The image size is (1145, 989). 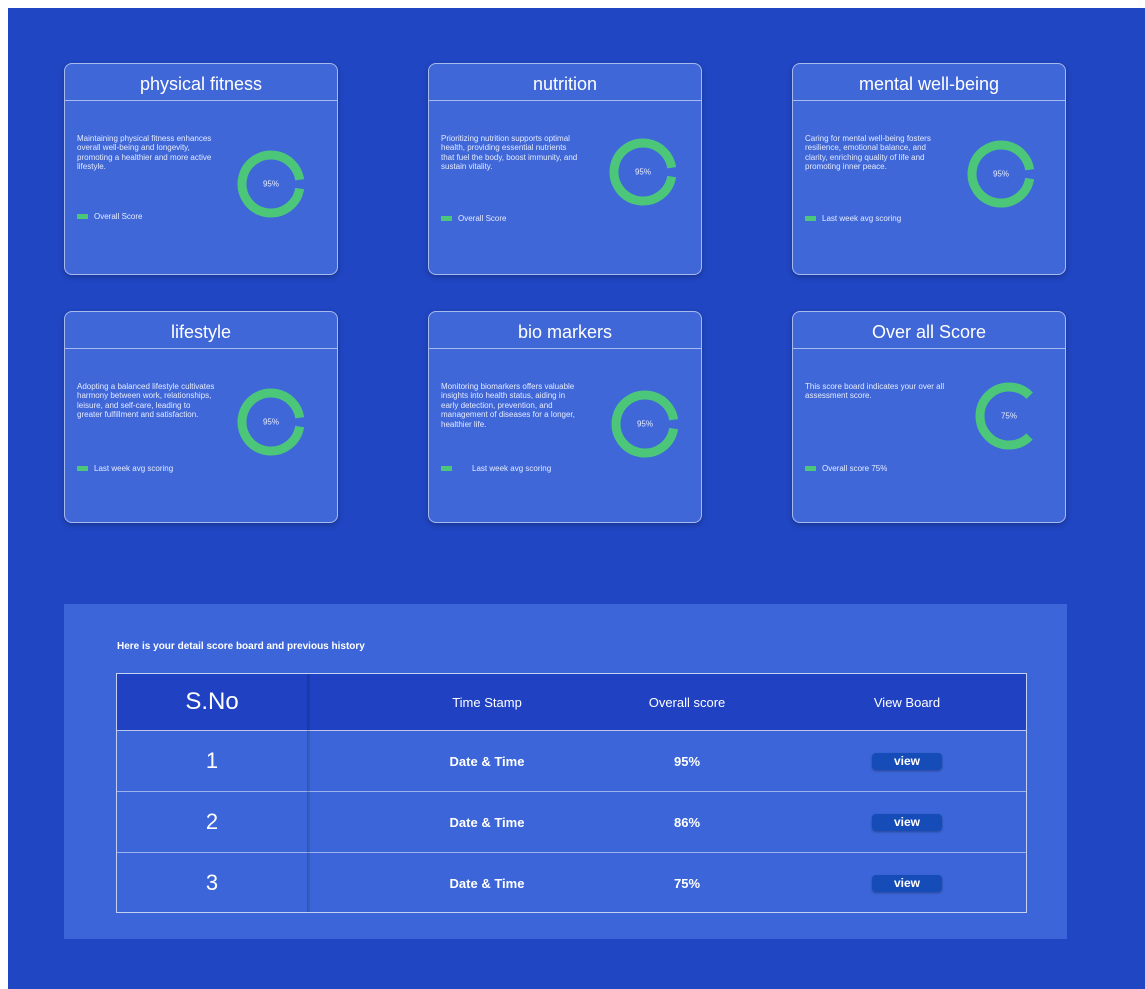 I want to click on card-title: nutrition, so click(x=565, y=82).